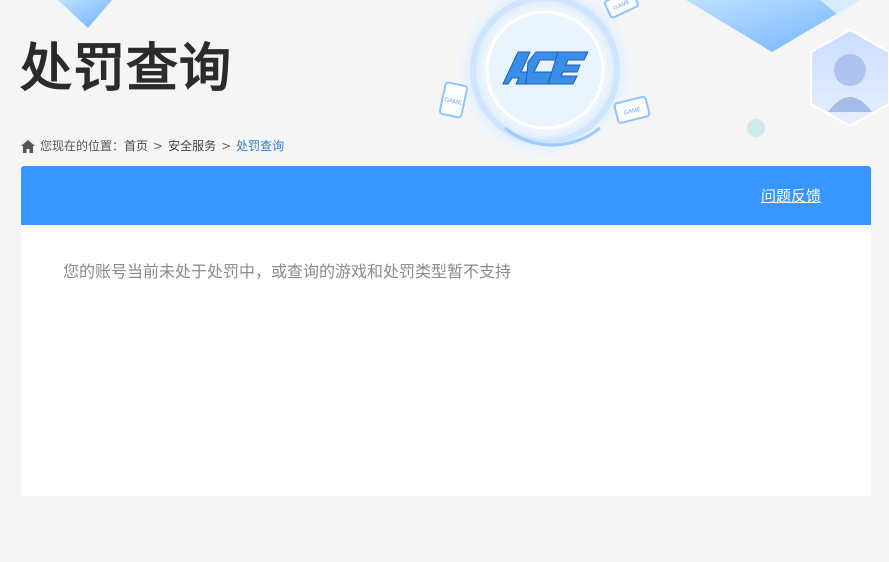 The height and width of the screenshot is (562, 889). I want to click on breadcrumb-item-home: 首页, so click(136, 146).